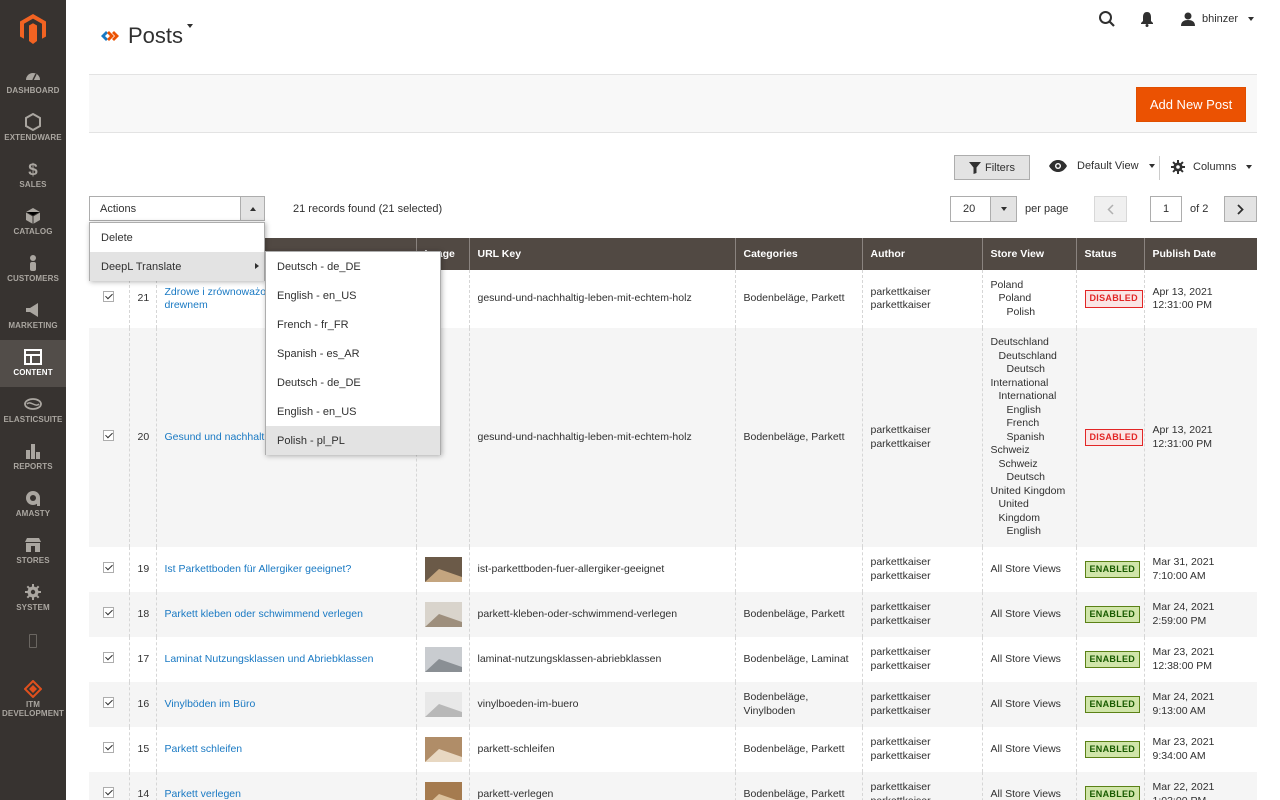 The height and width of the screenshot is (800, 1280). Describe the element at coordinates (142, 786) in the screenshot. I see `row-id: 14` at that location.